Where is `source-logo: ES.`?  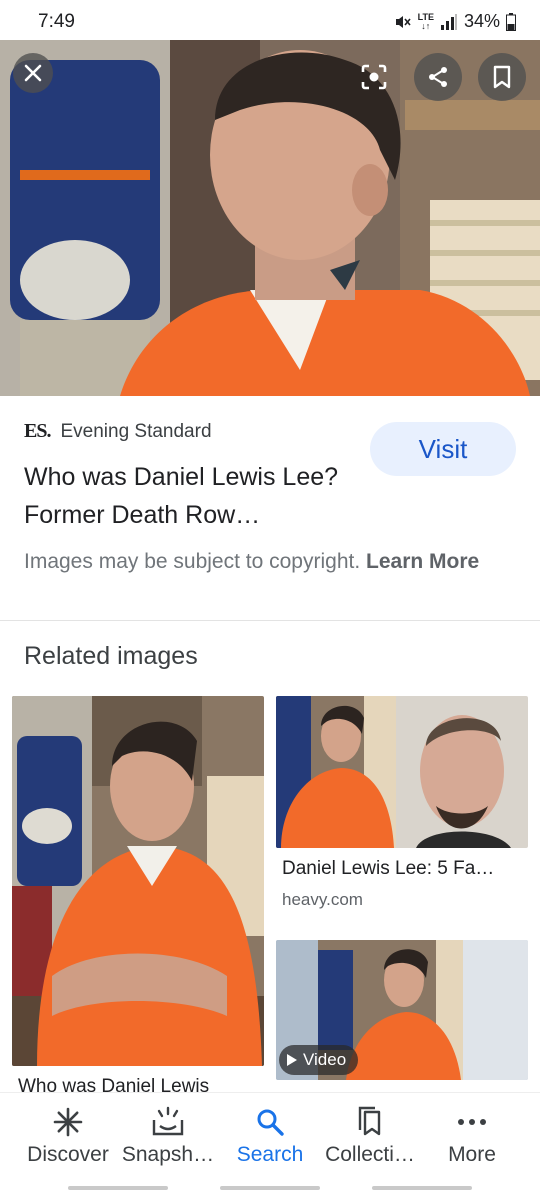
source-logo: ES. is located at coordinates (37, 431).